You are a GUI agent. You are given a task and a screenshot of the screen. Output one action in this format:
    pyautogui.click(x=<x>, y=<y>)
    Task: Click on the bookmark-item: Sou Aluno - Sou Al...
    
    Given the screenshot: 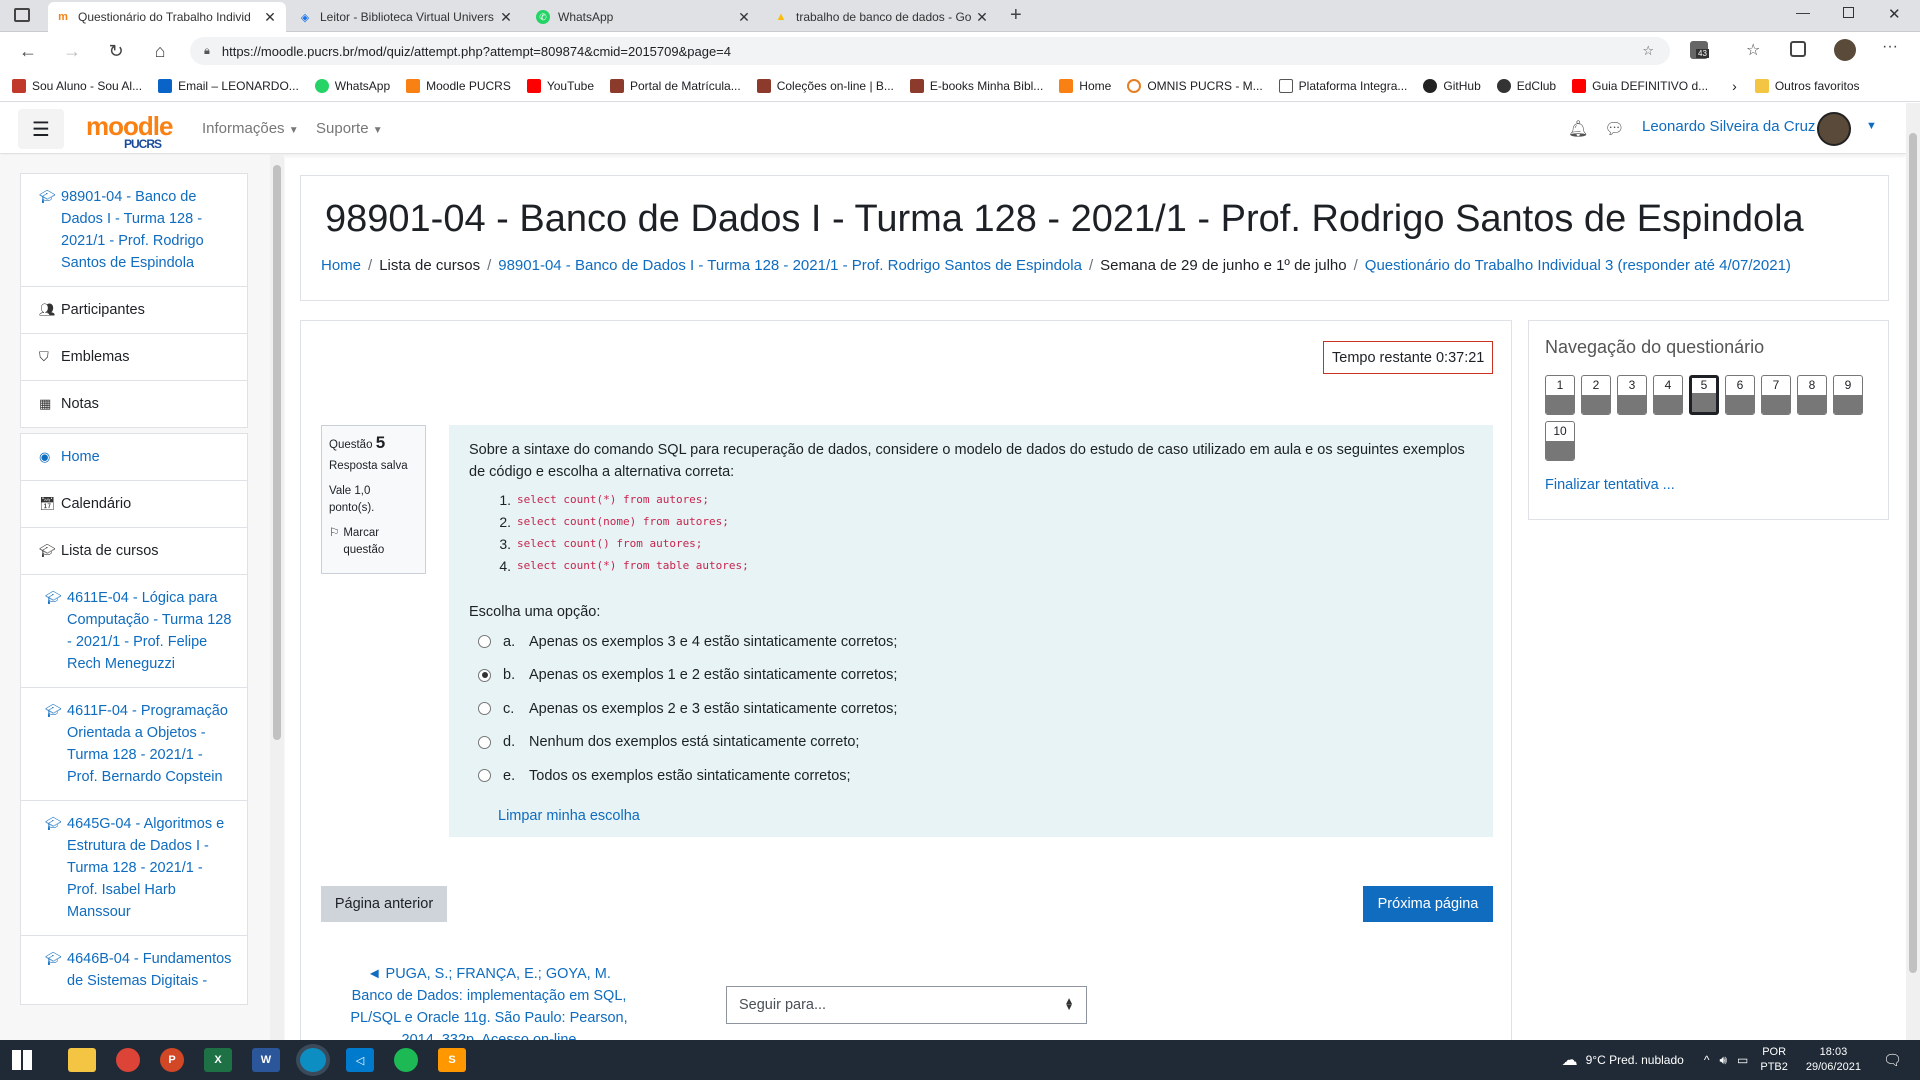 What is the action you would take?
    pyautogui.click(x=77, y=85)
    